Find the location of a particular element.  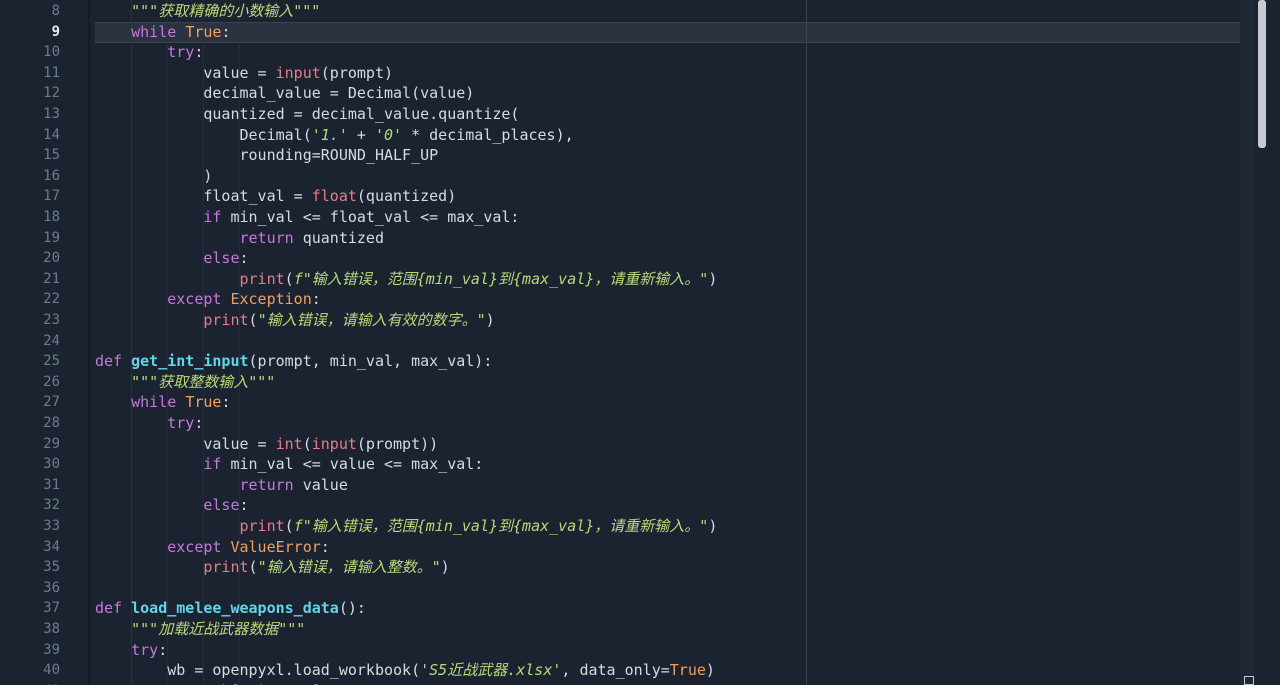

code-token: return is located at coordinates (266, 484).